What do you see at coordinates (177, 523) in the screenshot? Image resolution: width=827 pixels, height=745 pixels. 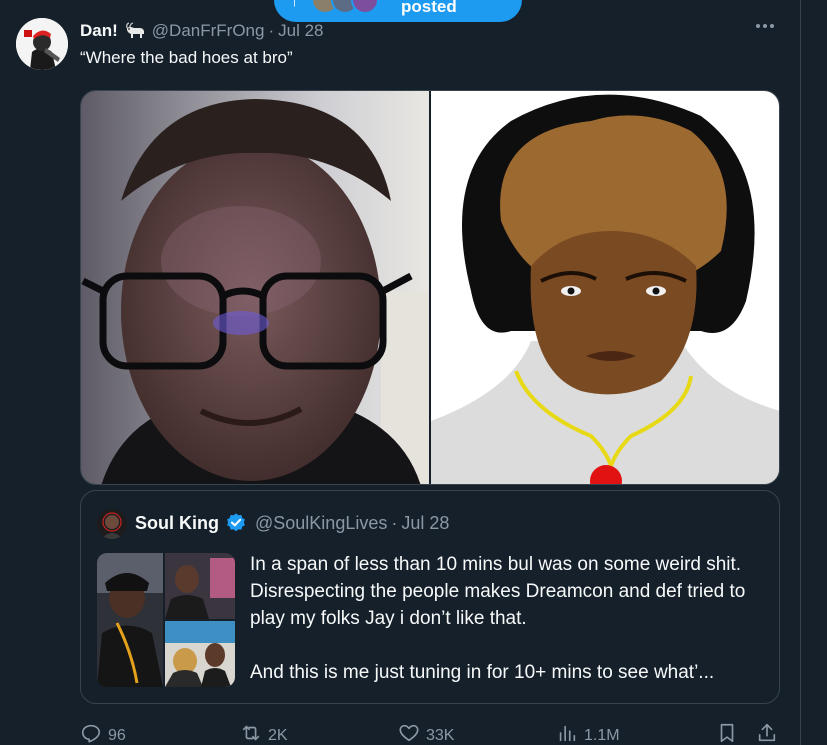 I see `quoted-author-display-name: Soul King` at bounding box center [177, 523].